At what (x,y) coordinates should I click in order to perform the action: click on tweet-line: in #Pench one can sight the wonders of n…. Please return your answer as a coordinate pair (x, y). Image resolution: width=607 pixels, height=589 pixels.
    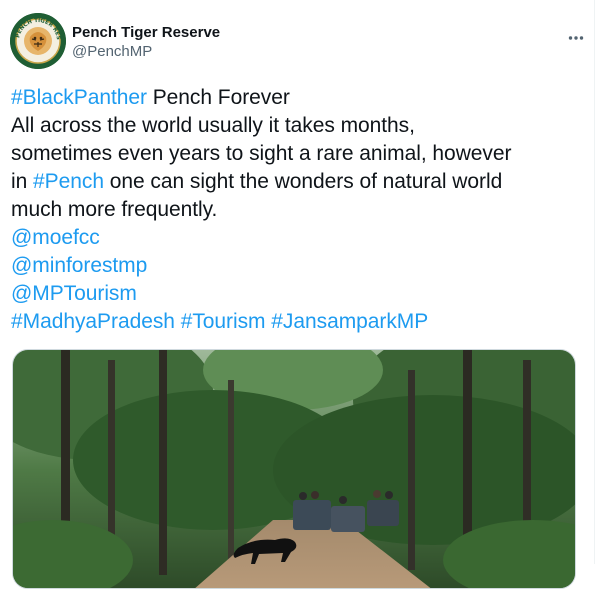
    Looking at the image, I should click on (298, 182).